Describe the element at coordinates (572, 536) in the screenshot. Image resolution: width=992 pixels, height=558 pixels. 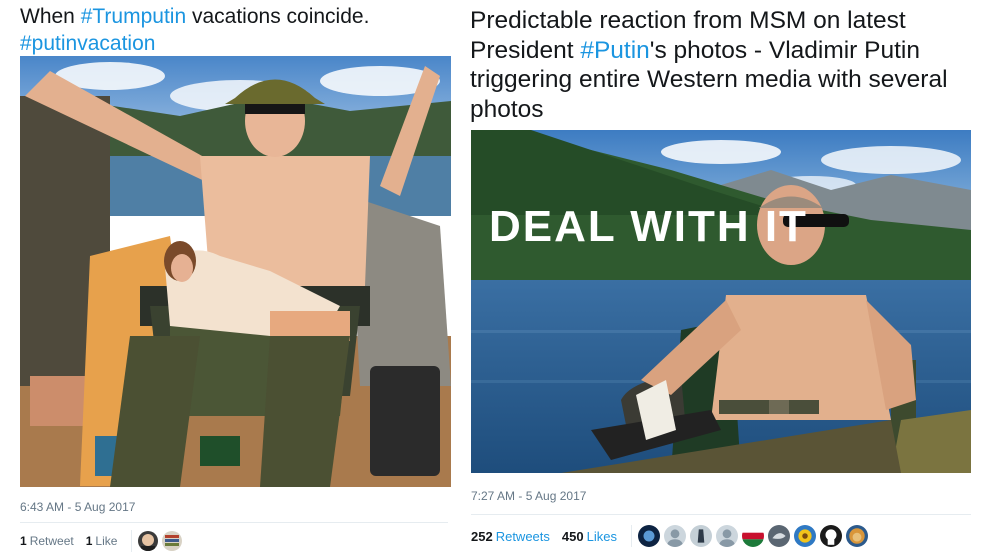
I see `like-count: 450` at that location.